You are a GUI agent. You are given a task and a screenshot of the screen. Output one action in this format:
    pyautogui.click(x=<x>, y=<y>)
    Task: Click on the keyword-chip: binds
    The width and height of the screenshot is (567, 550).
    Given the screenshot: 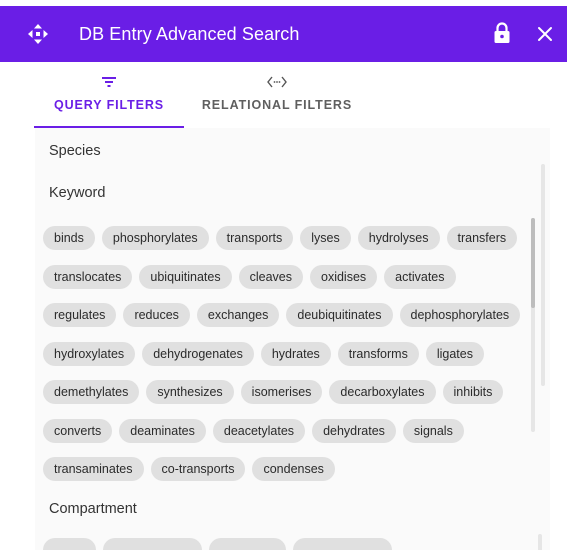 What is the action you would take?
    pyautogui.click(x=69, y=238)
    